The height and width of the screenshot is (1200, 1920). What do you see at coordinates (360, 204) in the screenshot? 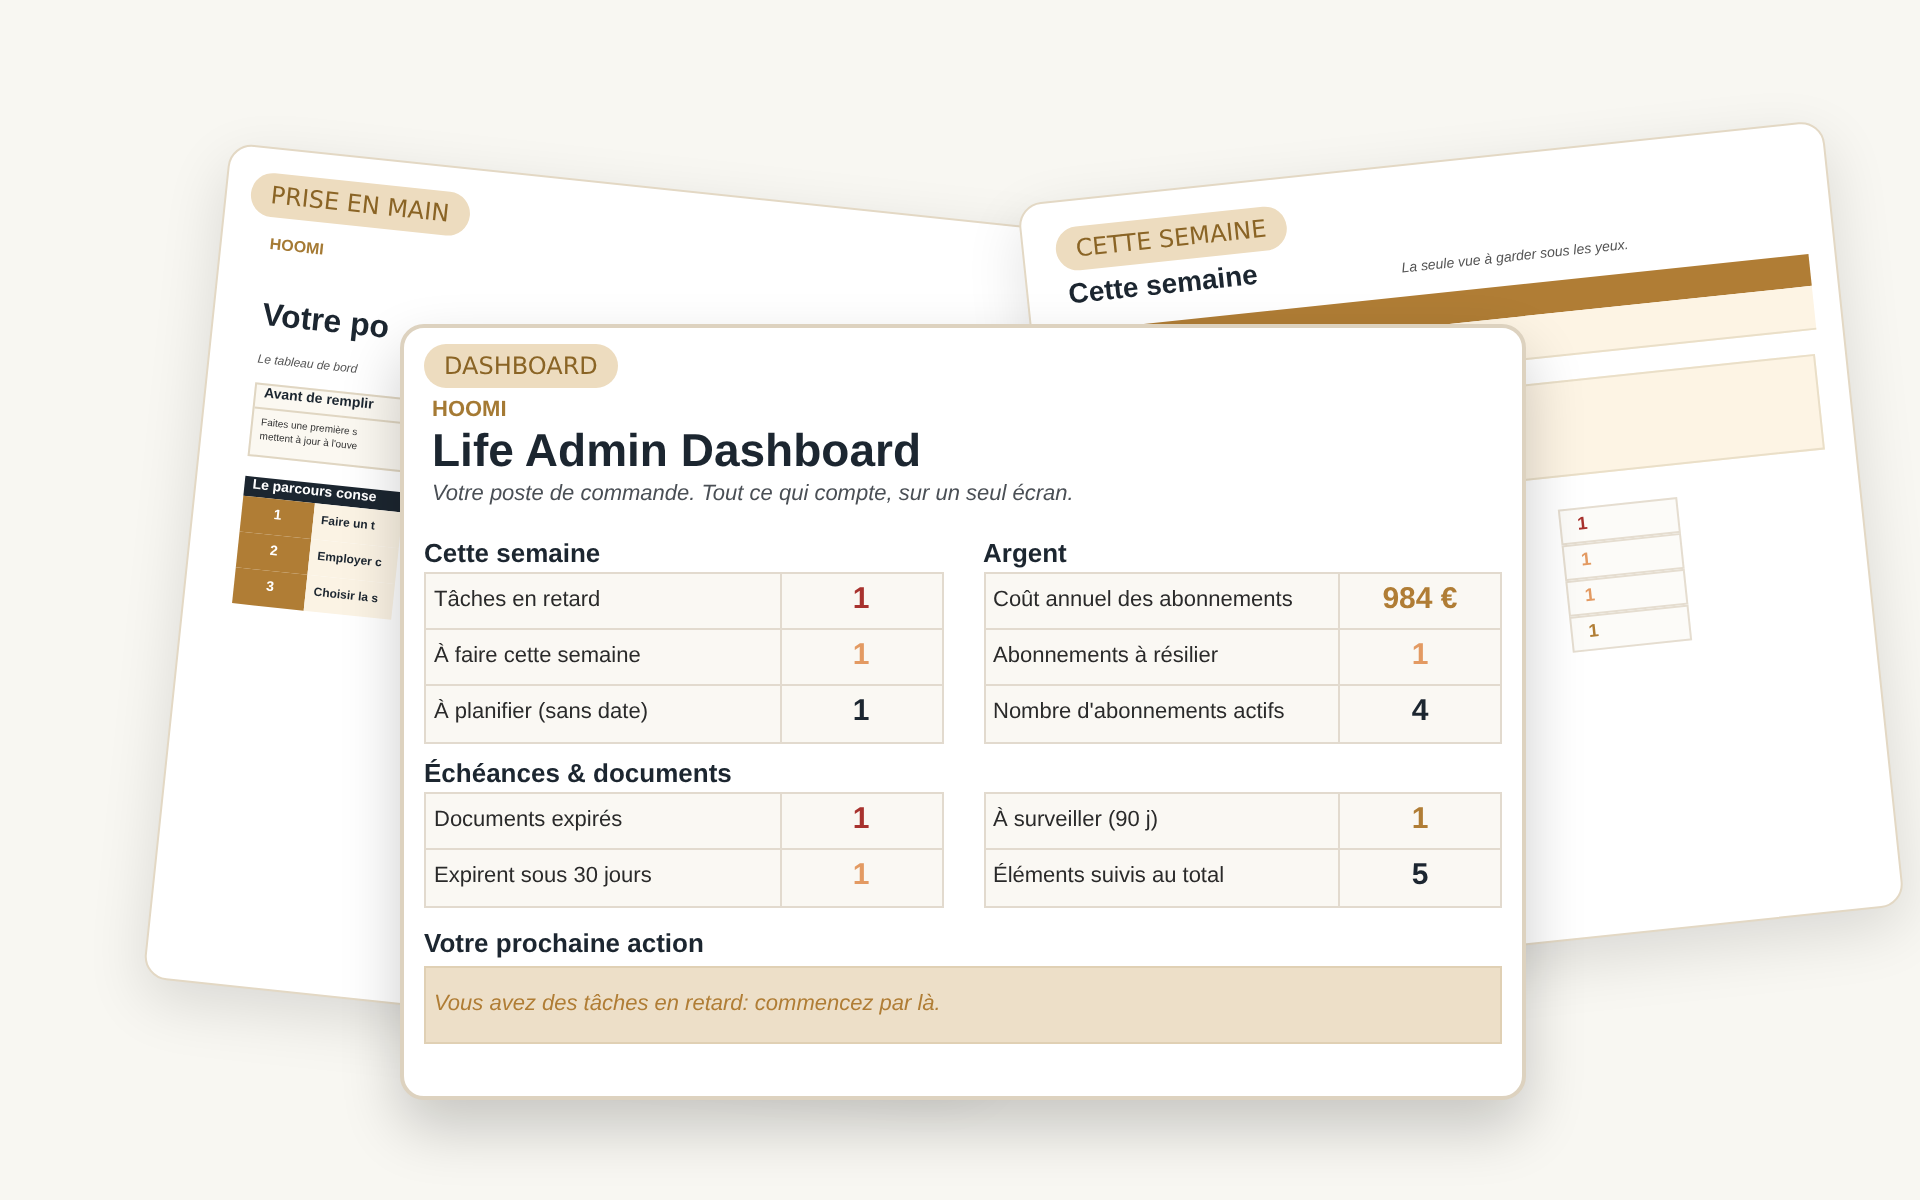
I see `section-tag: PRISE EN MAIN` at bounding box center [360, 204].